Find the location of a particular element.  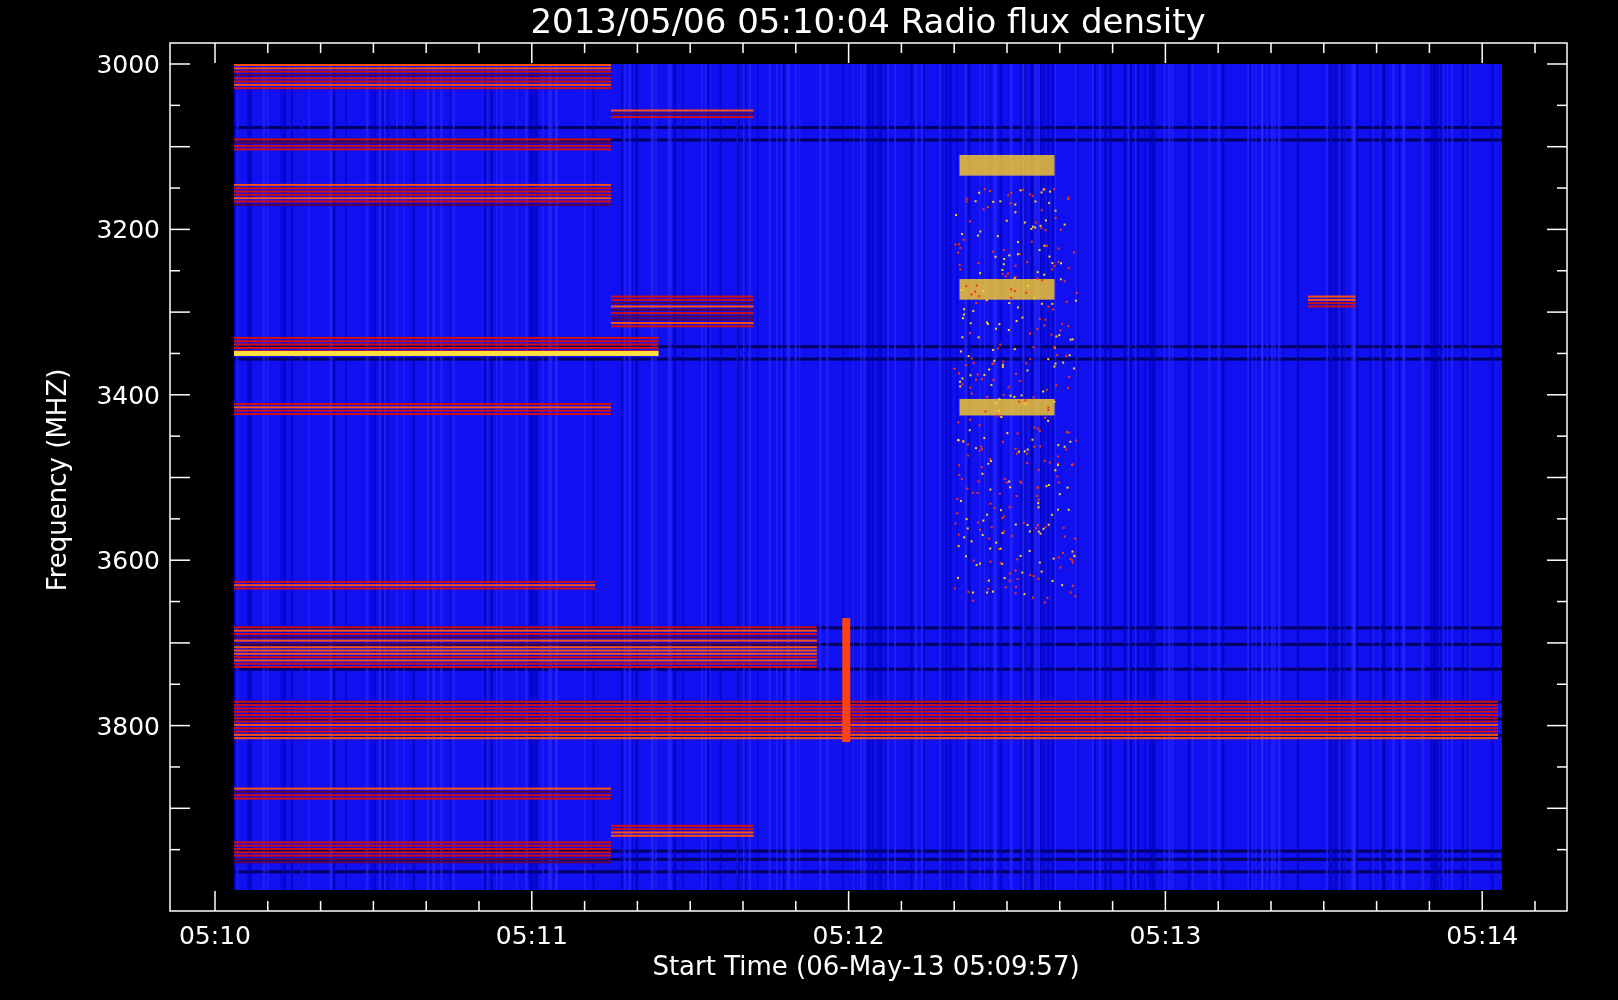

y-axis-label: Frequency (MHZ) is located at coordinates (57, 480).